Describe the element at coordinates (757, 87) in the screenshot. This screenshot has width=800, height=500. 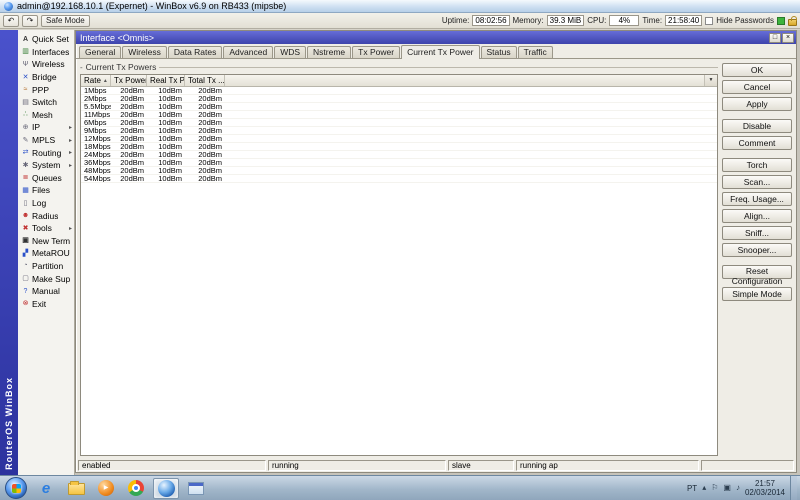
I see `cancel-button: Cancel` at that location.